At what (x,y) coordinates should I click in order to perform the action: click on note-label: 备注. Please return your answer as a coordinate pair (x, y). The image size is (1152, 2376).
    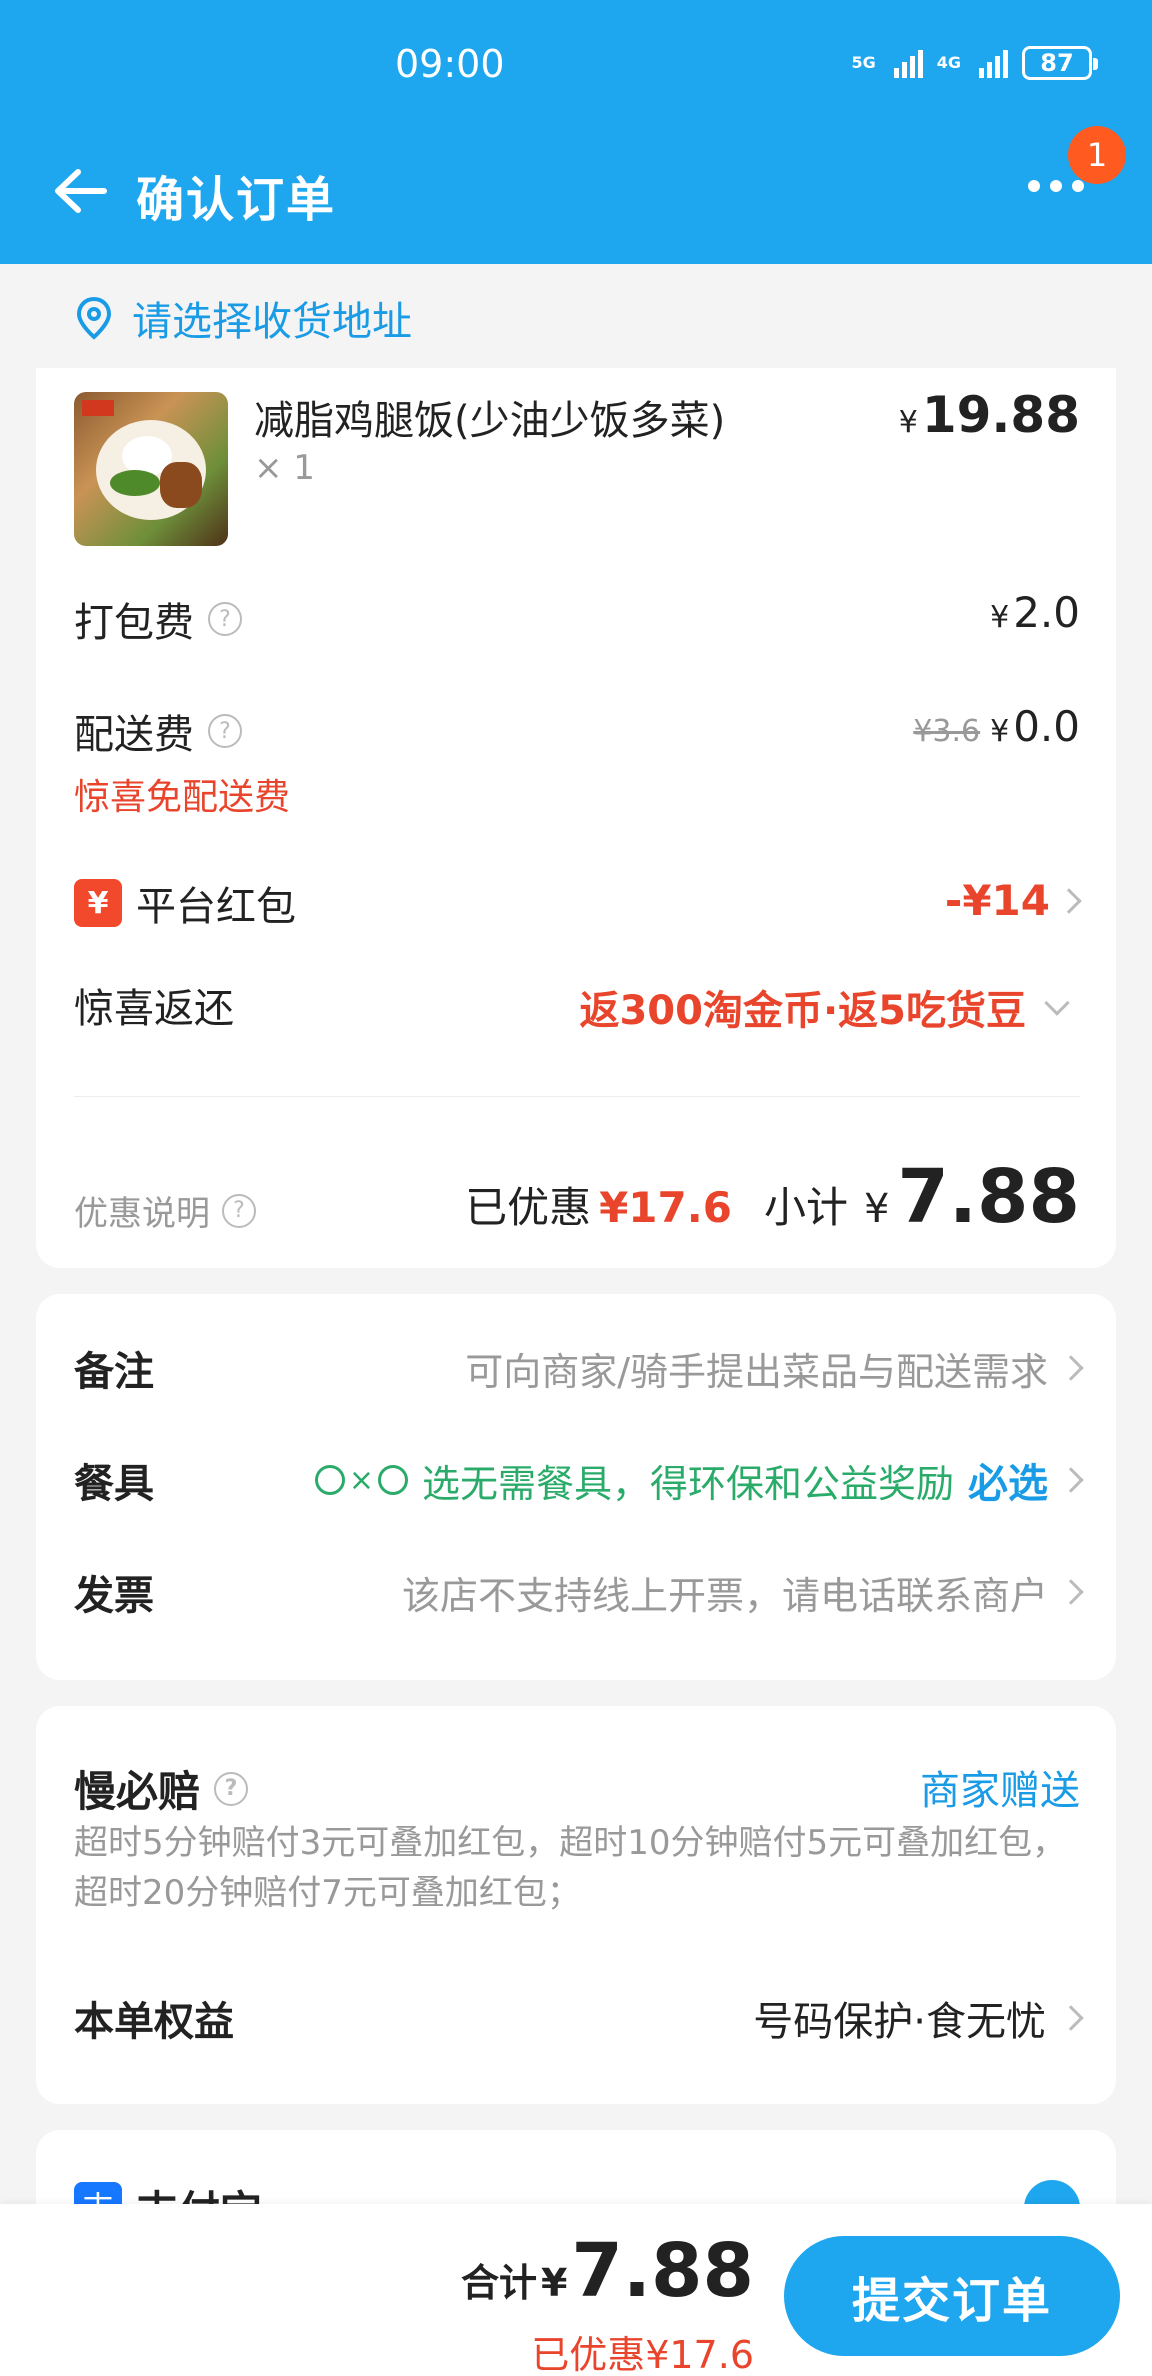
    Looking at the image, I should click on (114, 1372).